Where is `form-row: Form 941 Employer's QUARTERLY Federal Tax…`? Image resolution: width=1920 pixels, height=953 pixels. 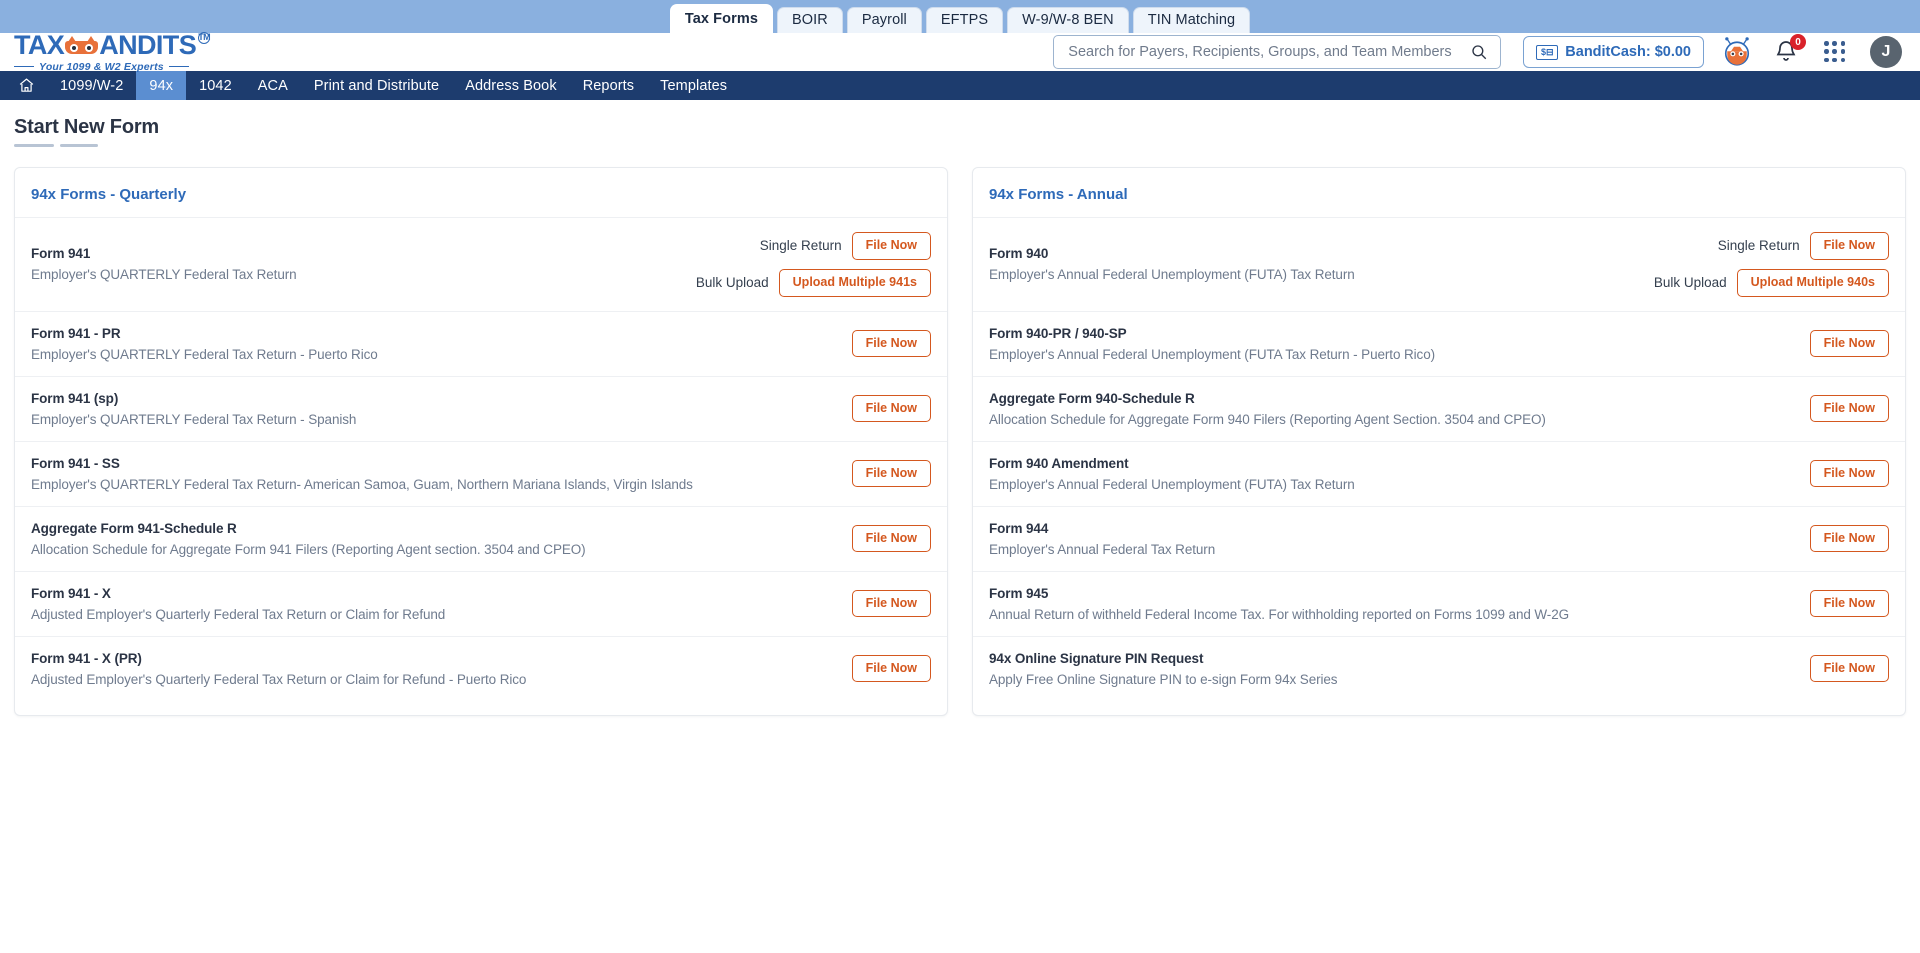
form-row: Form 941 Employer's QUARTERLY Federal Tax… is located at coordinates (481, 264).